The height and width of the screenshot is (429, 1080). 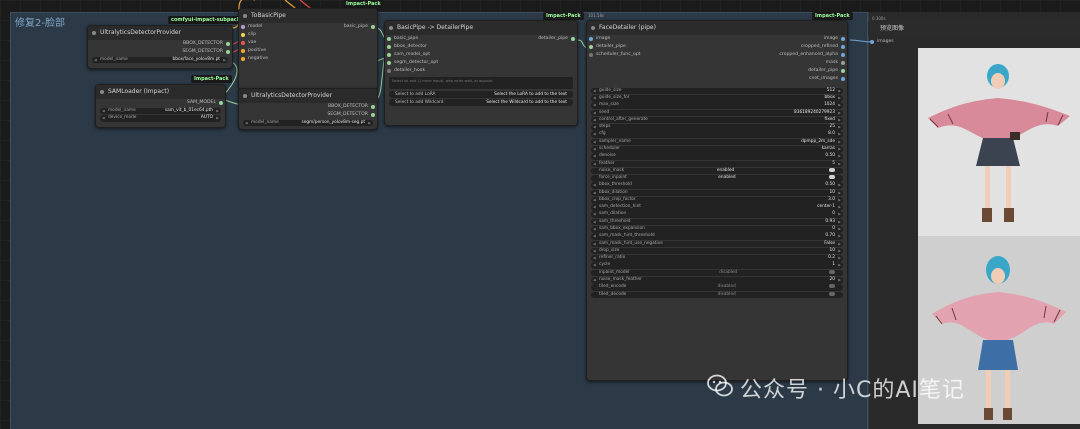 What do you see at coordinates (717, 156) in the screenshot?
I see `widget-denoise: denoise 0.50` at bounding box center [717, 156].